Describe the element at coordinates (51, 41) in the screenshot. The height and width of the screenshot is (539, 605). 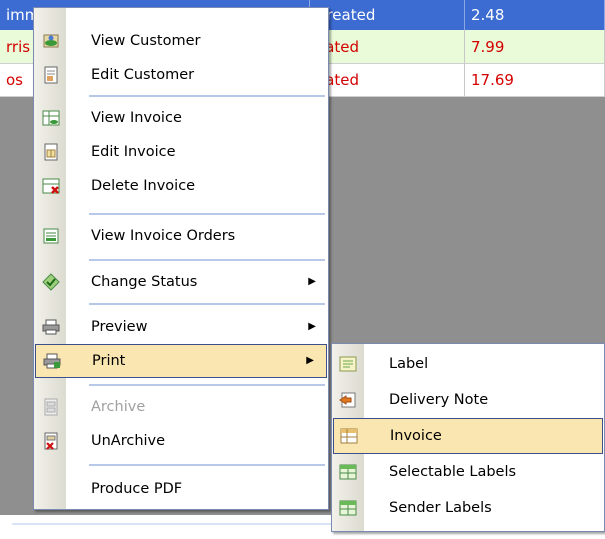
I see `view-customer-icon` at that location.